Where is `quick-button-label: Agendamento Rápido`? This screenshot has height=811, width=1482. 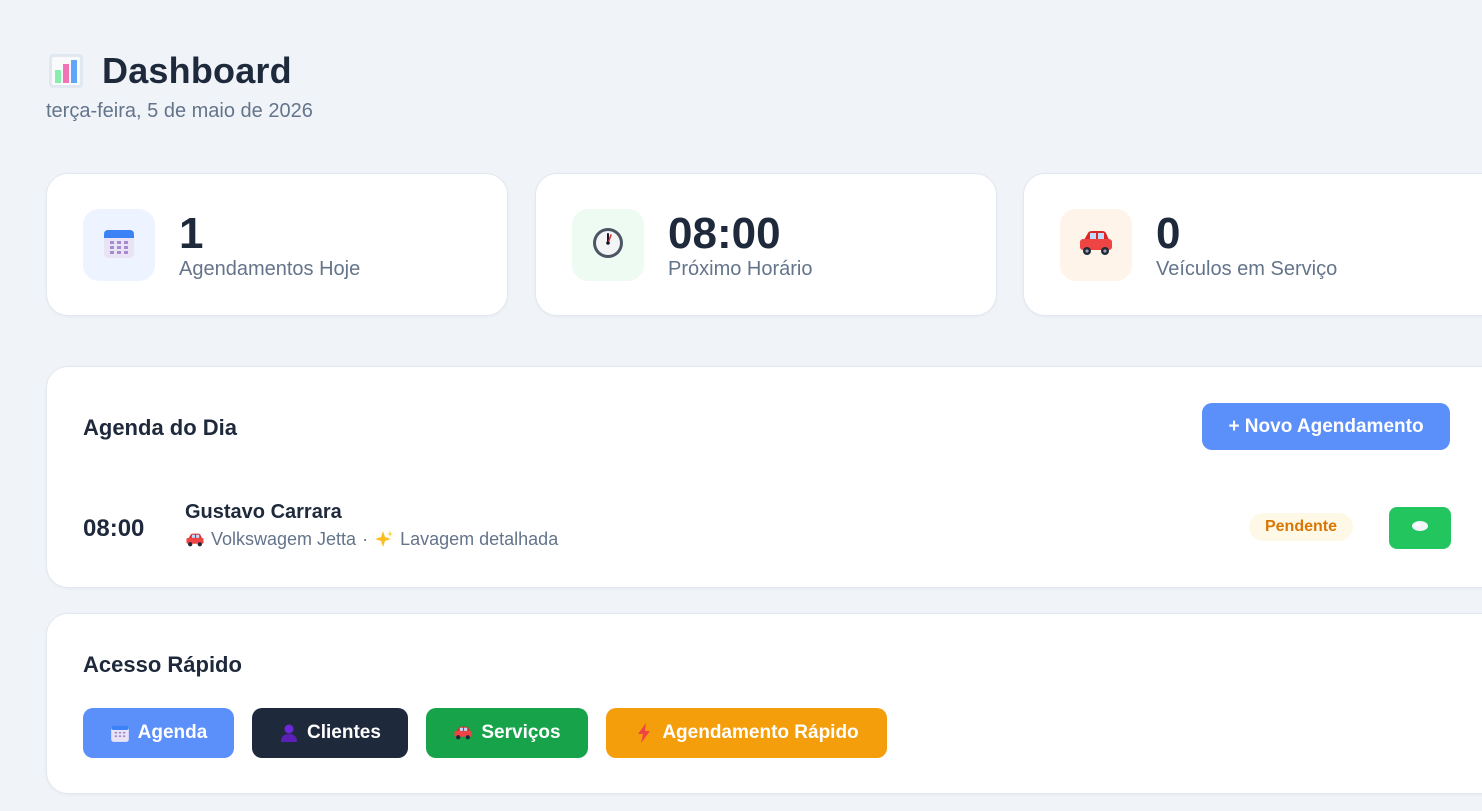
quick-button-label: Agendamento Rápido is located at coordinates (760, 732).